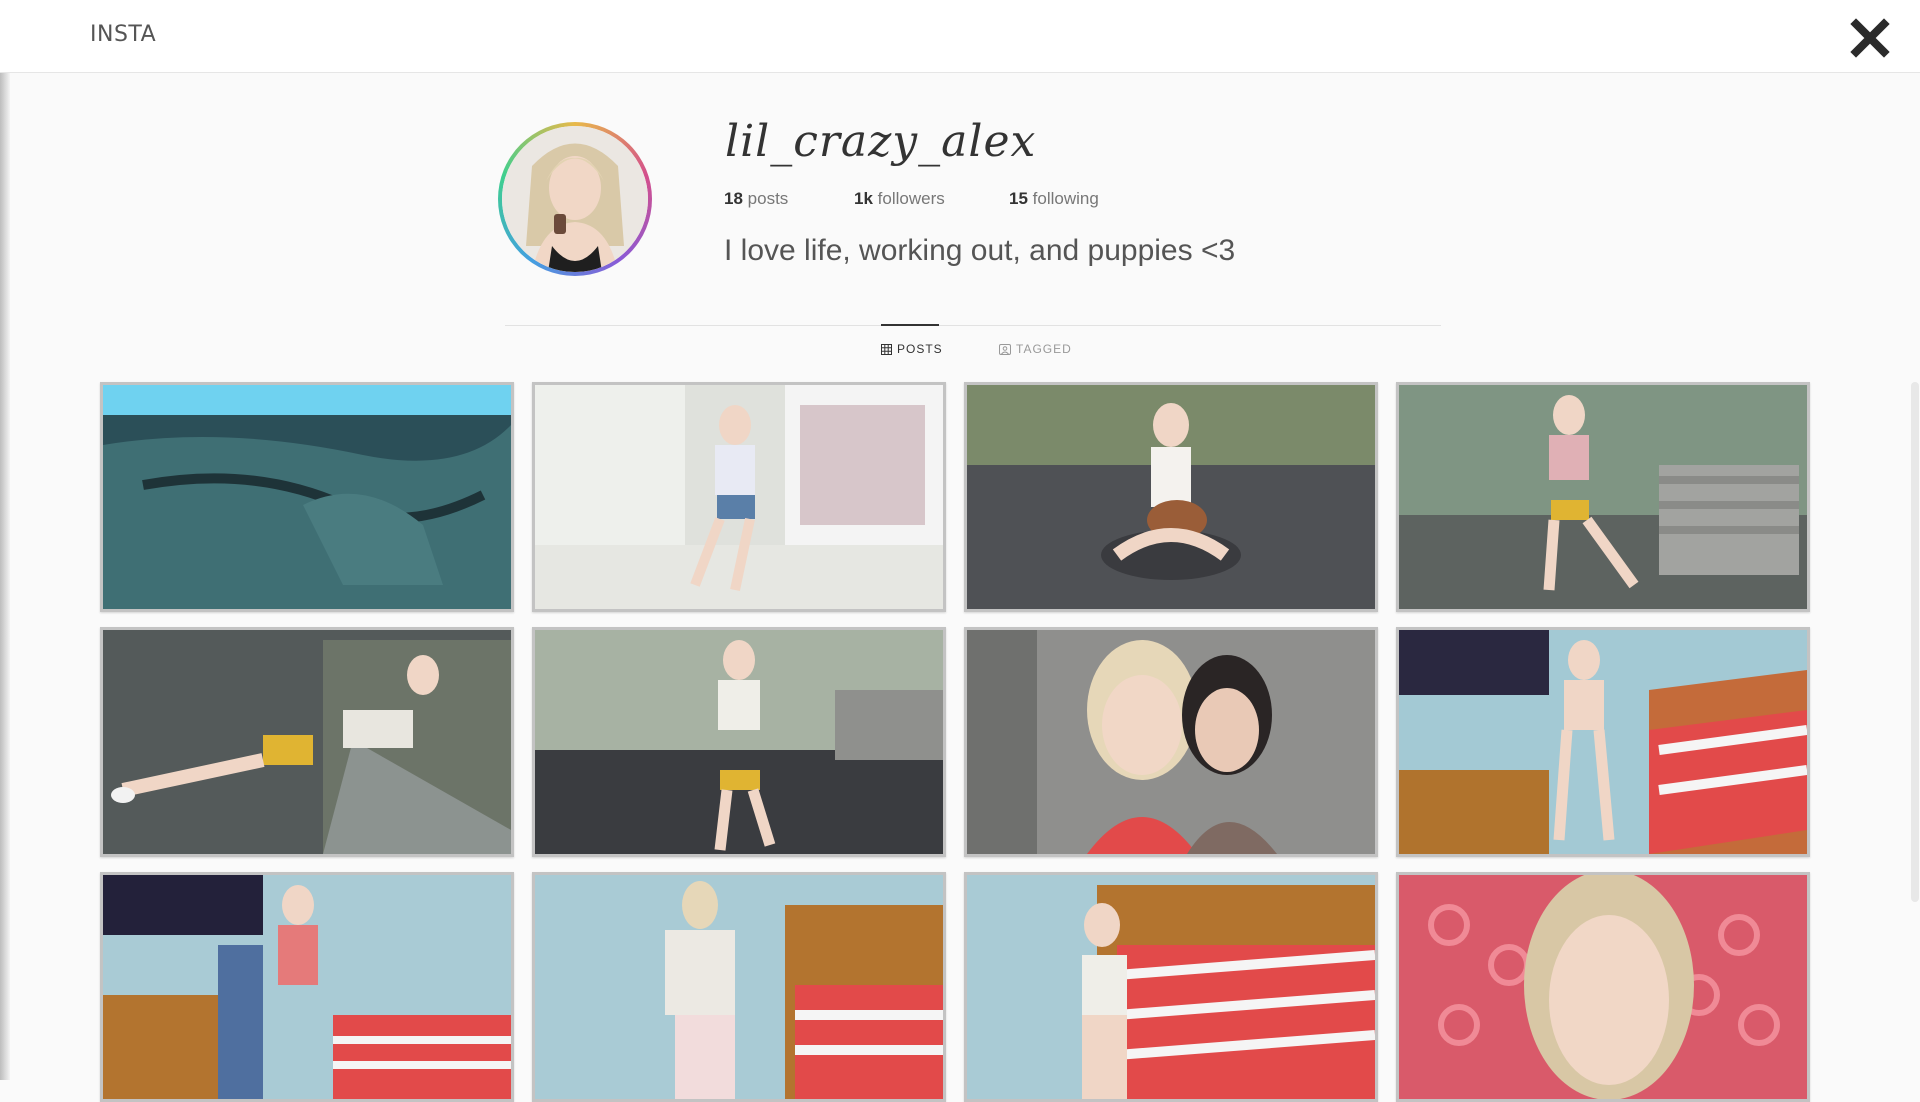 Image resolution: width=1920 pixels, height=1102 pixels. I want to click on stat-posts: 18 posts, so click(756, 199).